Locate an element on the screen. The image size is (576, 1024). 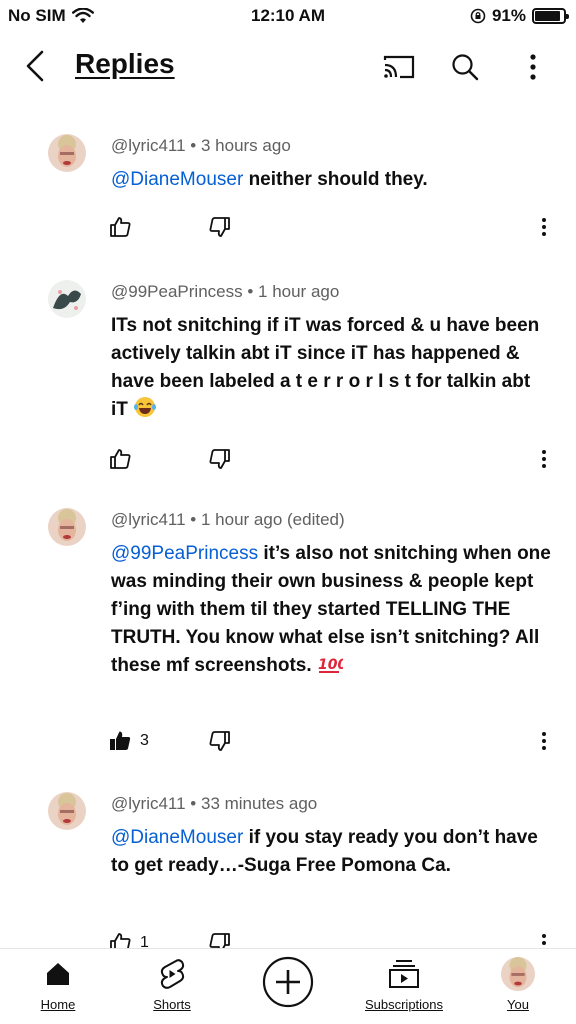
battery-icon is located at coordinates (550, 16).